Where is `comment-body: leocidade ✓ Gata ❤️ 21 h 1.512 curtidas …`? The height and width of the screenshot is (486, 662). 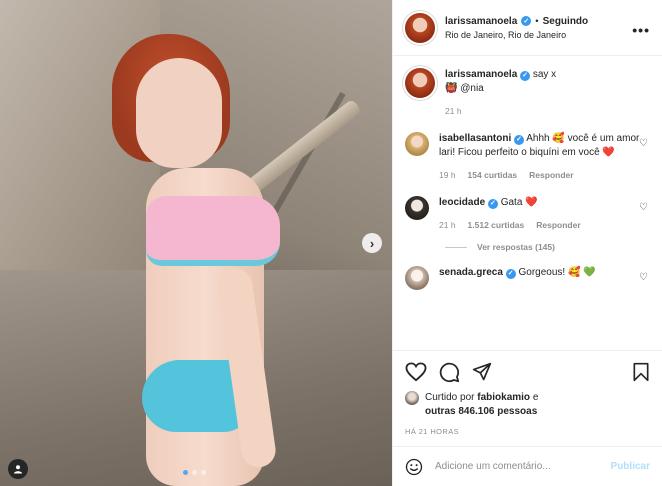 comment-body: leocidade ✓ Gata ❤️ 21 h 1.512 curtidas … is located at coordinates (544, 214).